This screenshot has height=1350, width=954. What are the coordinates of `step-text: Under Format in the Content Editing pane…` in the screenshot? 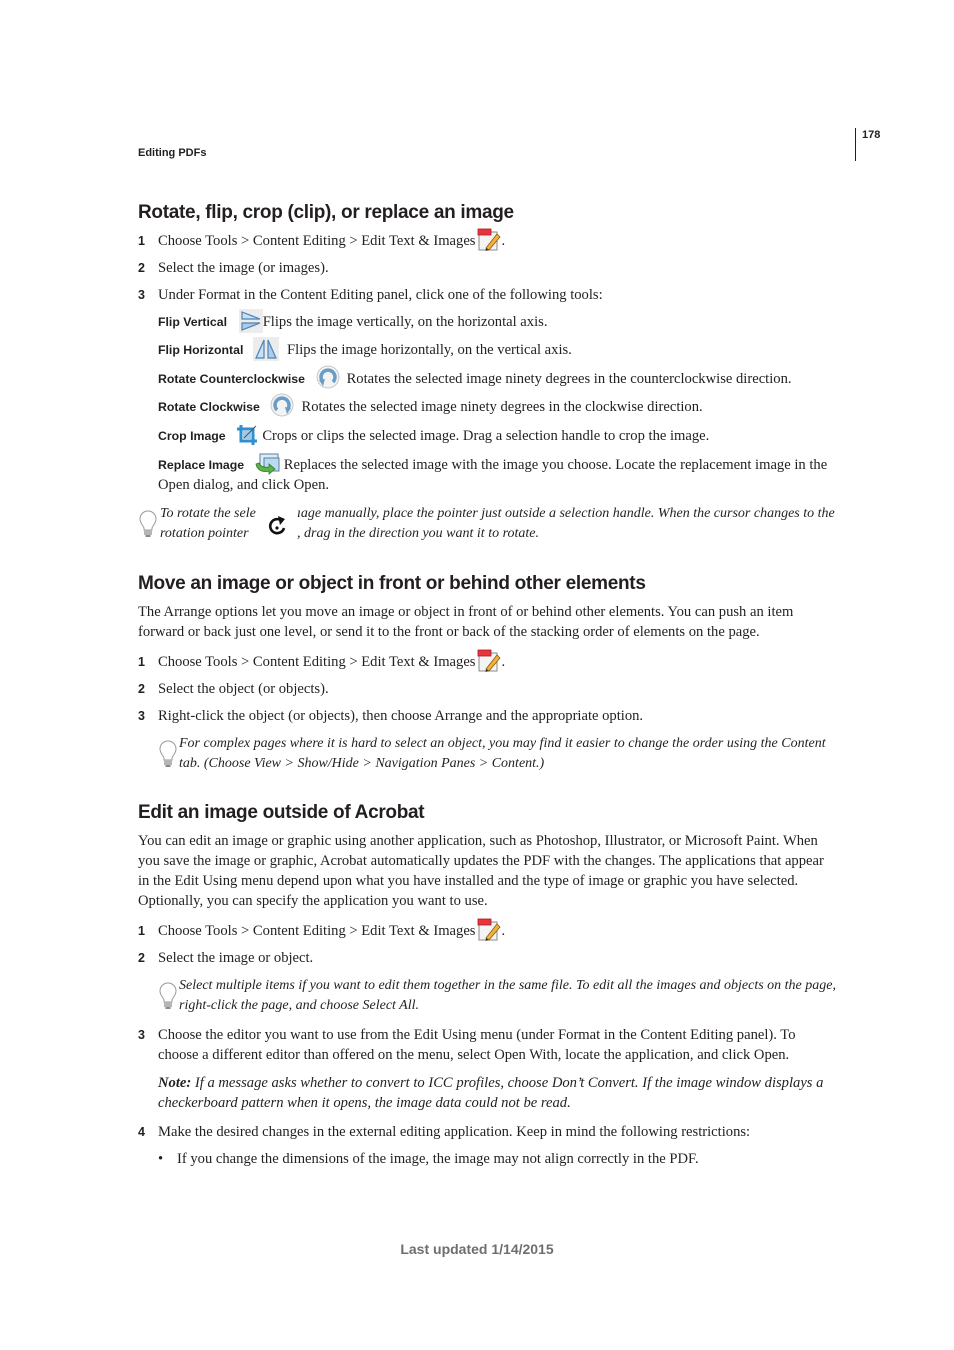 It's located at (380, 295).